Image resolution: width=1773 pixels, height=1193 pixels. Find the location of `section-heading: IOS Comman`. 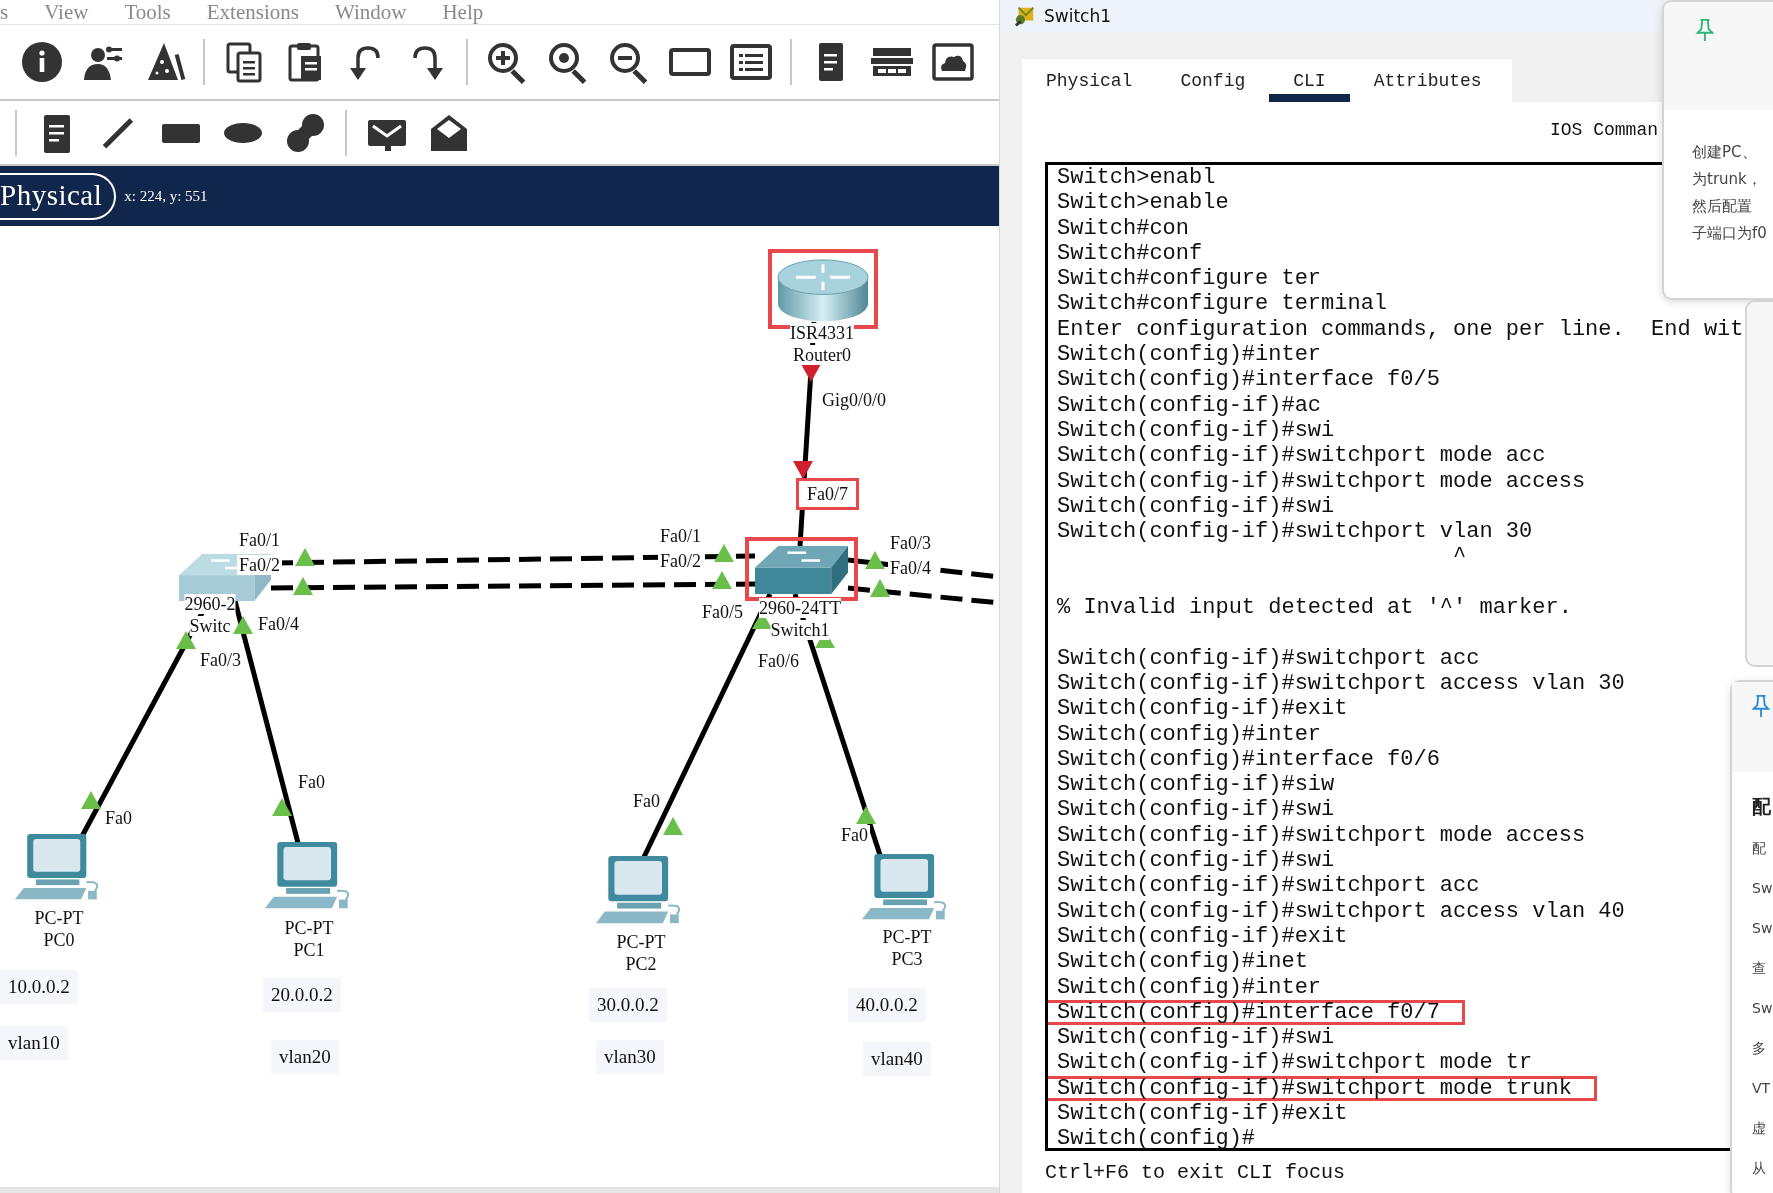

section-heading: IOS Comman is located at coordinates (1604, 131).